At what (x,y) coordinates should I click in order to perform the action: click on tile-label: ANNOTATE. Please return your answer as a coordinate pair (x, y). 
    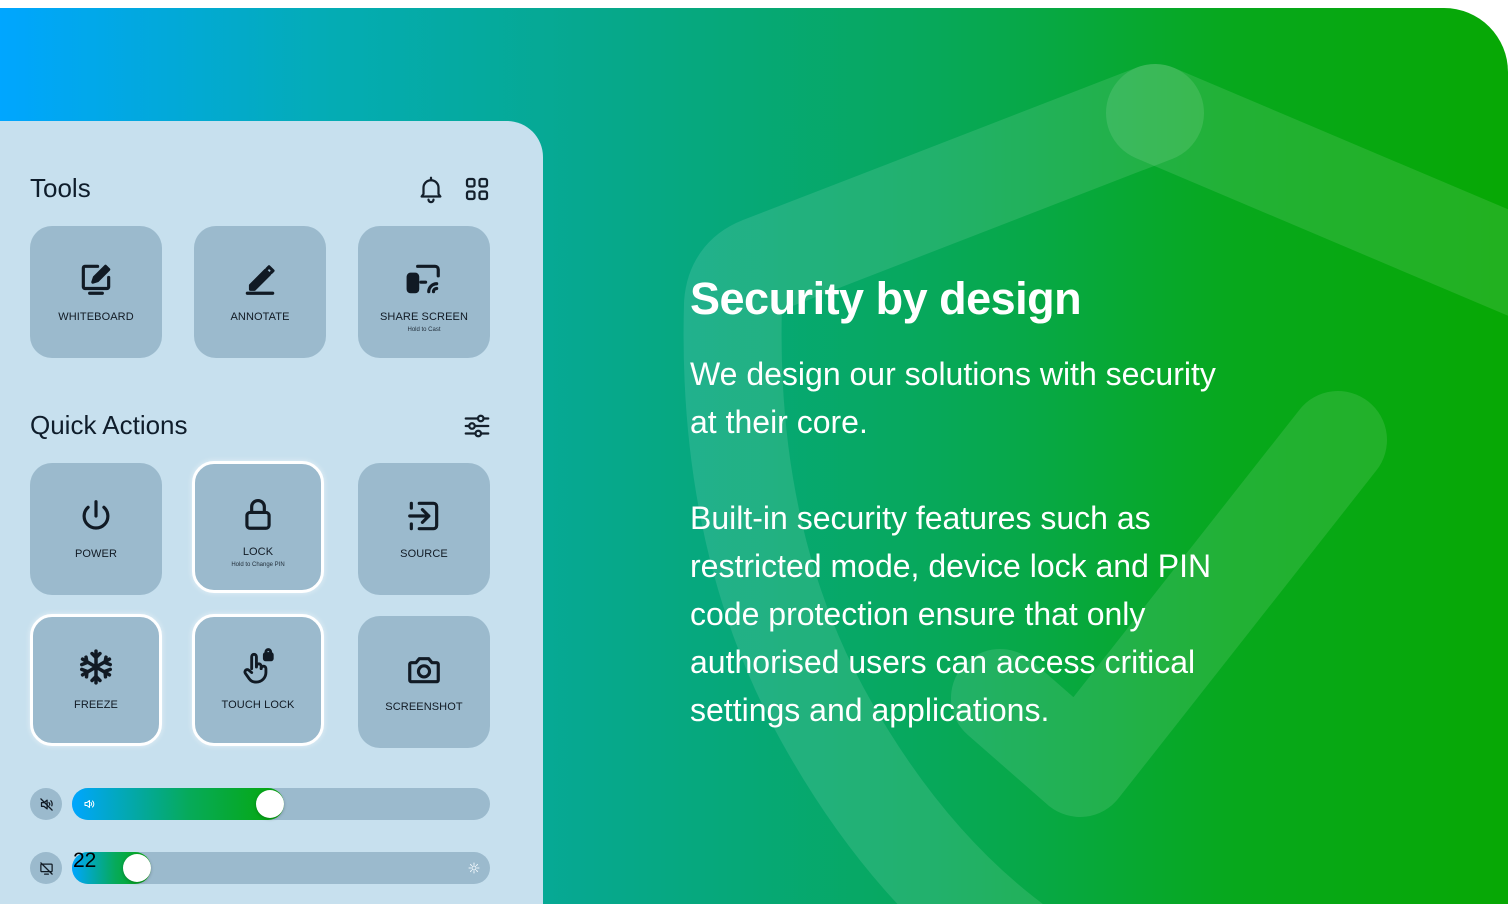
    Looking at the image, I should click on (260, 317).